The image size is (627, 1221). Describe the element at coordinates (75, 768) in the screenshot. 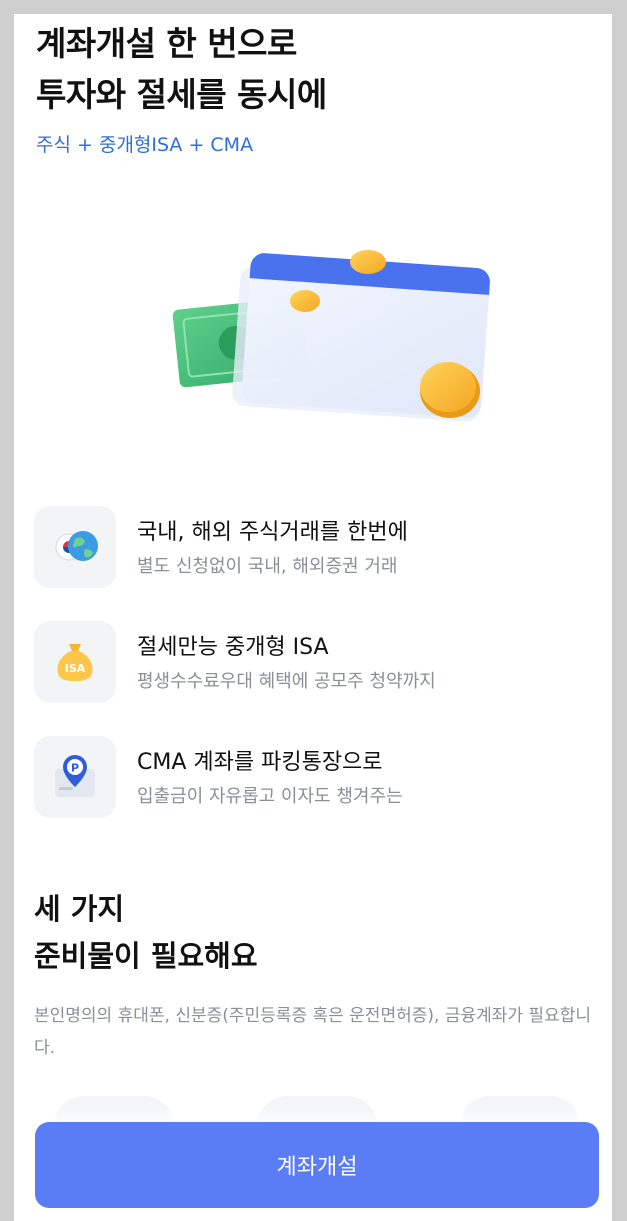

I see `parking-label: P` at that location.